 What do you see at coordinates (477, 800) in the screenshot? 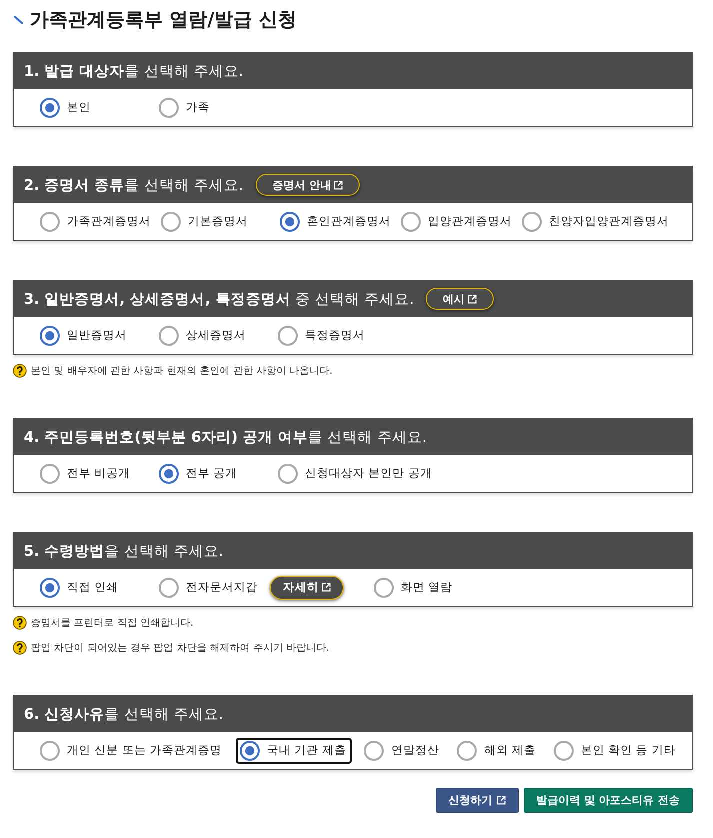
I see `action-button: 신청하기` at bounding box center [477, 800].